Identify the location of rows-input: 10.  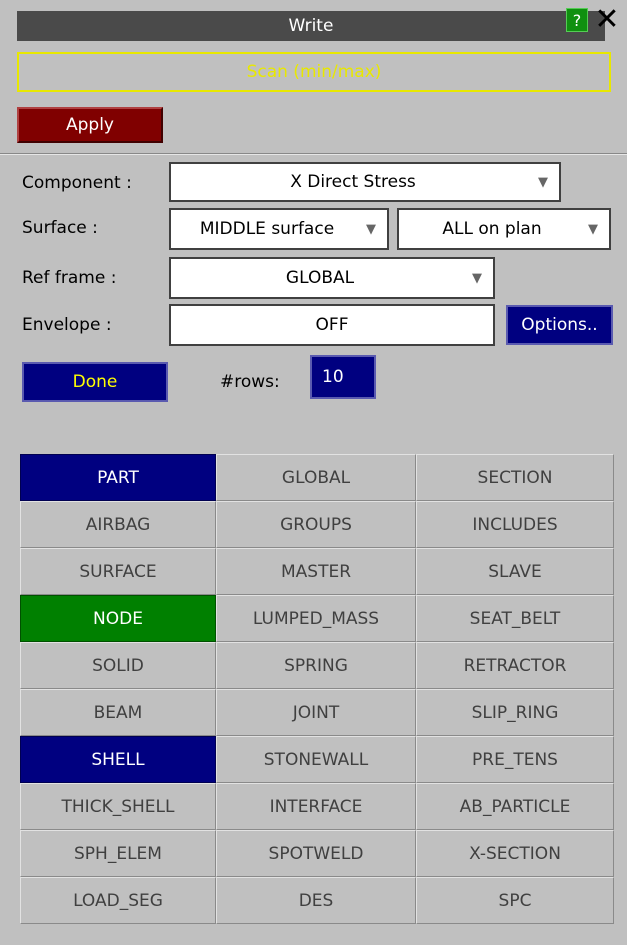
(343, 377).